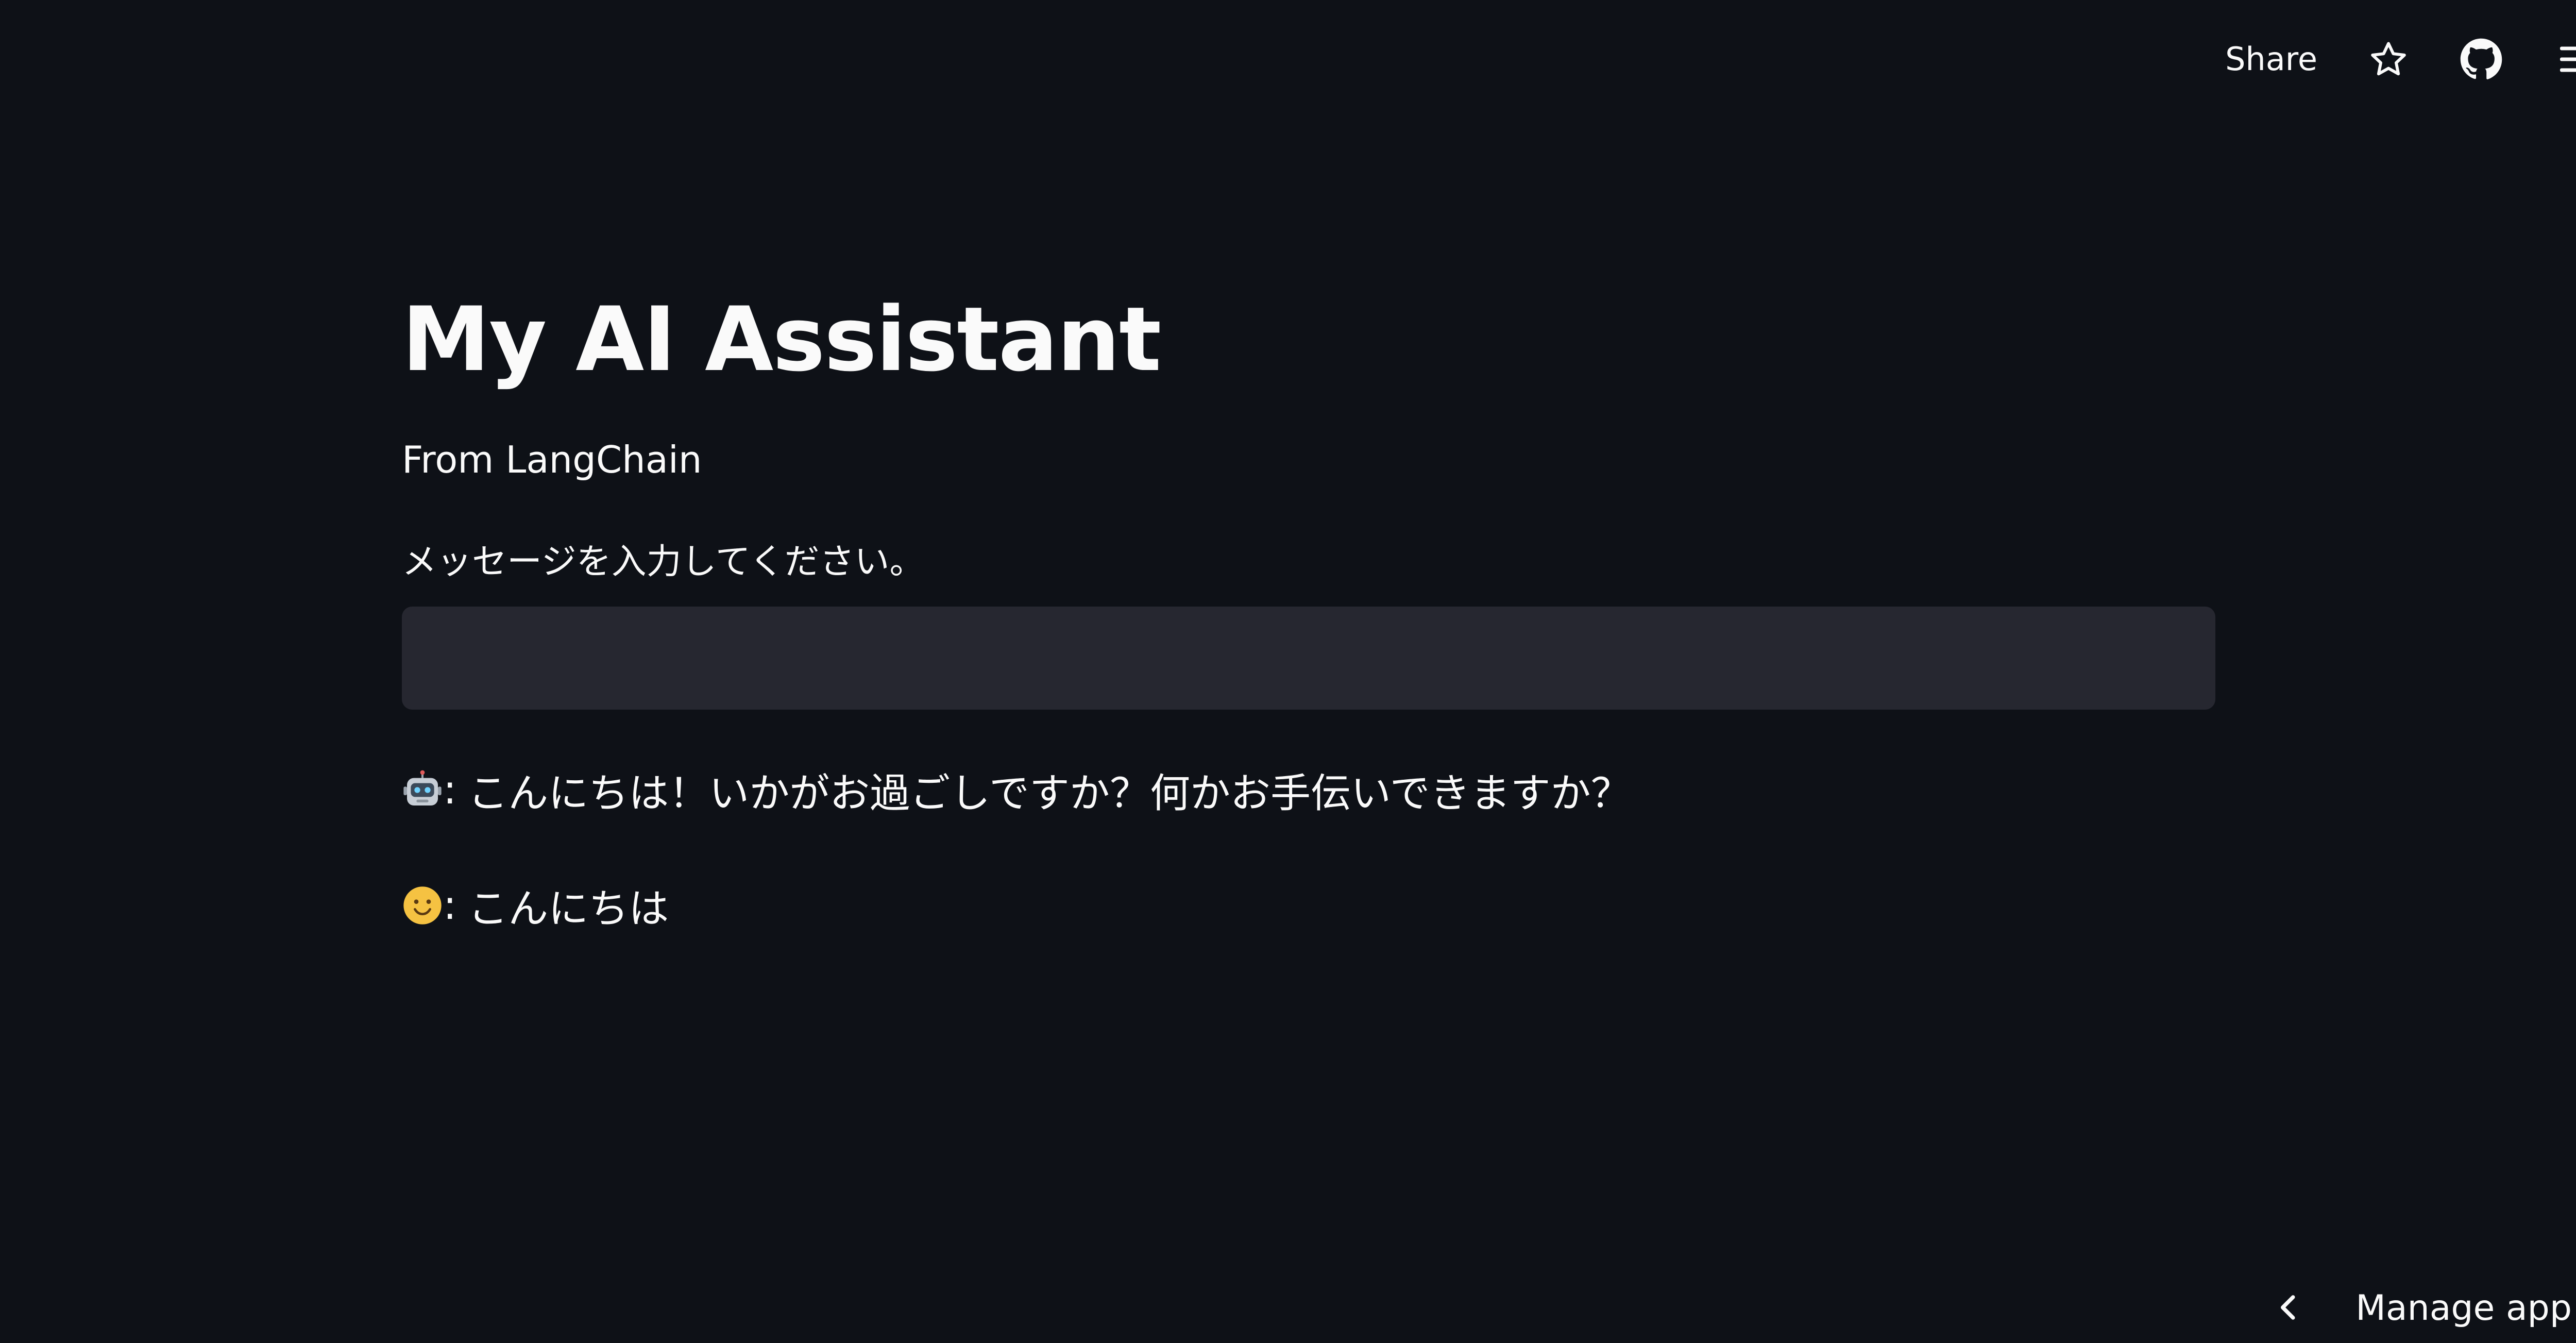 The width and height of the screenshot is (2576, 1343). I want to click on chevron-left-icon, so click(2289, 1308).